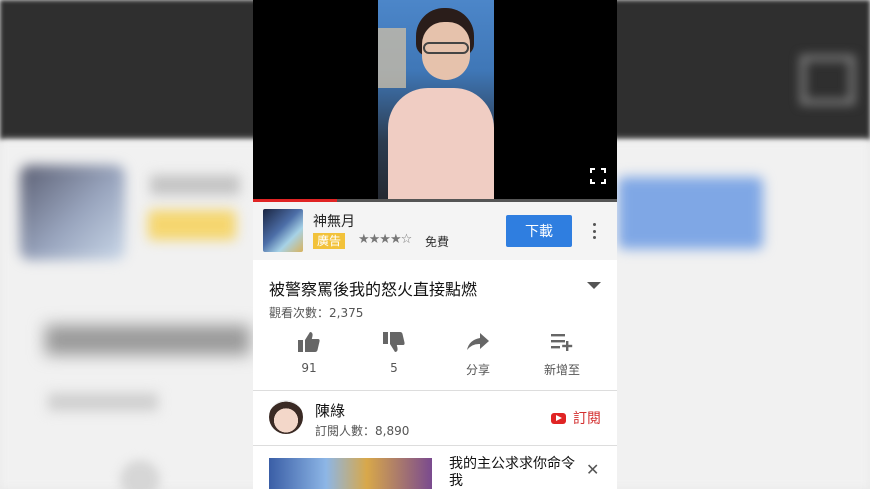 This screenshot has height=489, width=870. Describe the element at coordinates (286, 417) in the screenshot. I see `channel-avatar` at that location.